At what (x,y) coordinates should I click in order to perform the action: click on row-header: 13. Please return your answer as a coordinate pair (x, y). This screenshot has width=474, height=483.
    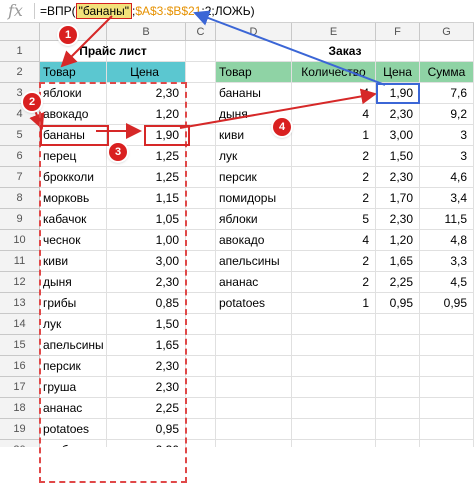
    Looking at the image, I should click on (20, 303).